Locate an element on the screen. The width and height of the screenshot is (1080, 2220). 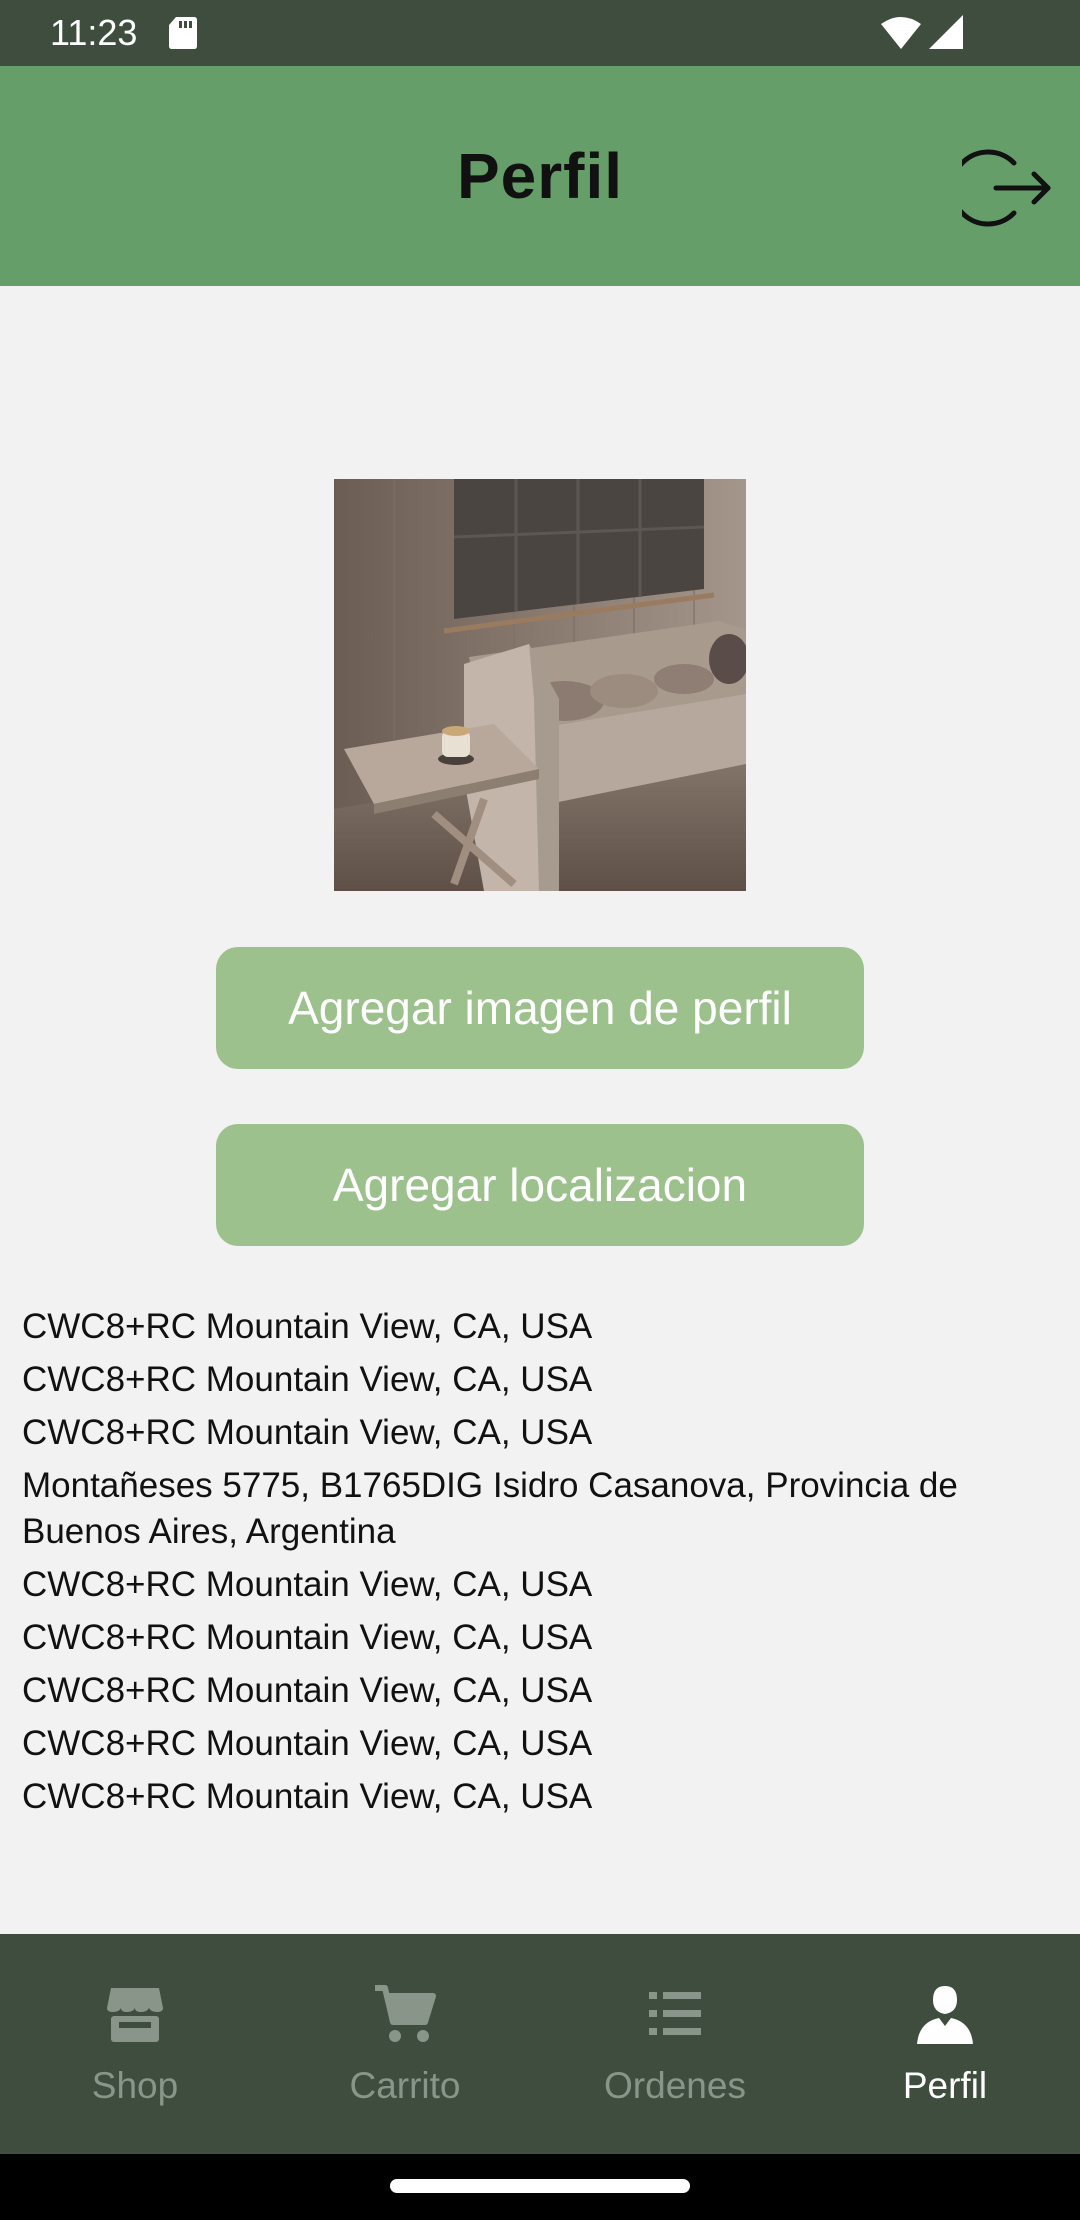
status-time: 11:23 is located at coordinates (94, 32).